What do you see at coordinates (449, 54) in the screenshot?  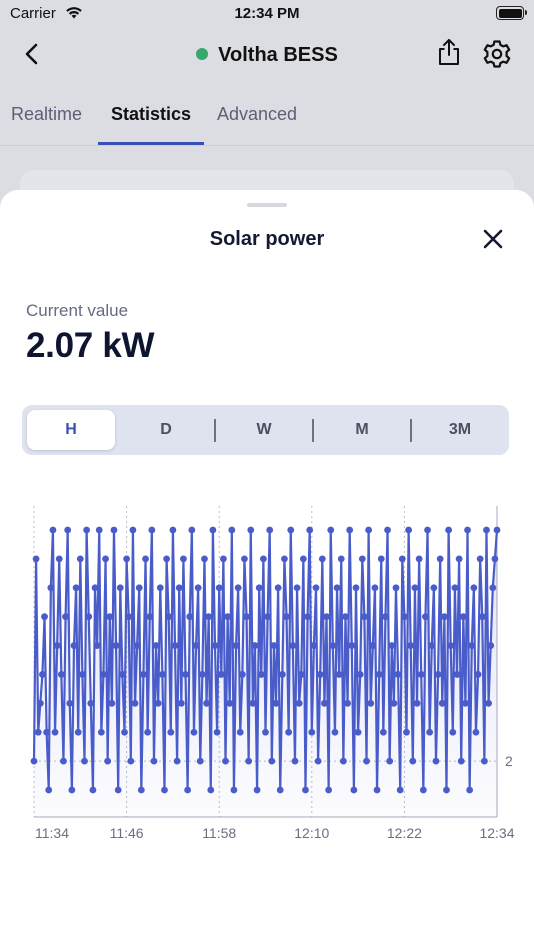 I see `share-icon` at bounding box center [449, 54].